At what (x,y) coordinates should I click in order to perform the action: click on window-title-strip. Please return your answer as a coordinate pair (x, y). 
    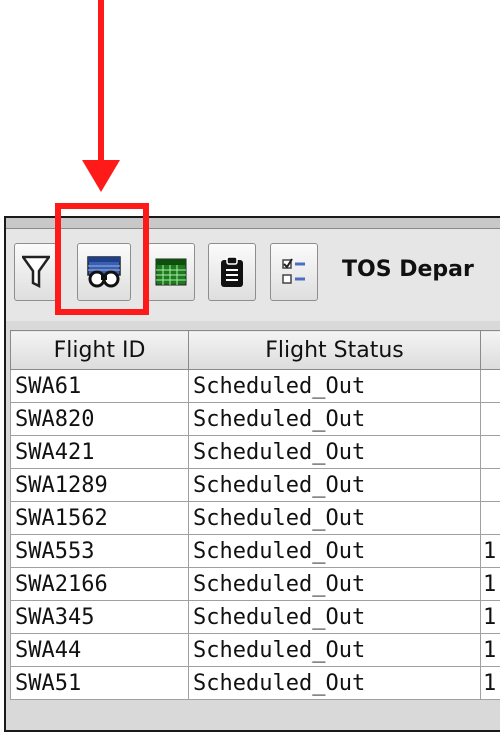
    Looking at the image, I should click on (253, 223).